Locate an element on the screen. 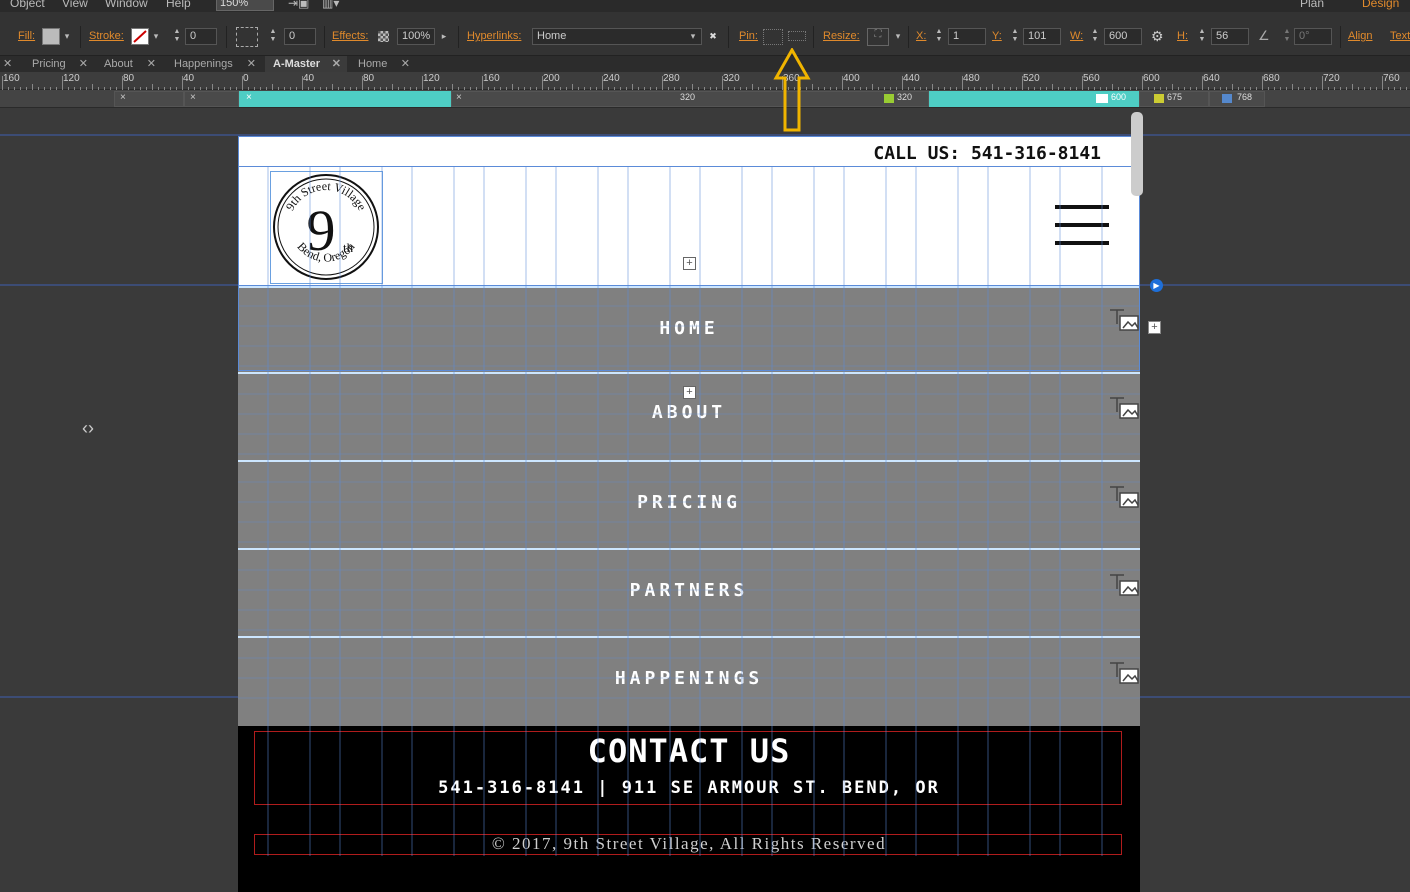  tab-pricing: Pricing ✕ is located at coordinates (59, 64).